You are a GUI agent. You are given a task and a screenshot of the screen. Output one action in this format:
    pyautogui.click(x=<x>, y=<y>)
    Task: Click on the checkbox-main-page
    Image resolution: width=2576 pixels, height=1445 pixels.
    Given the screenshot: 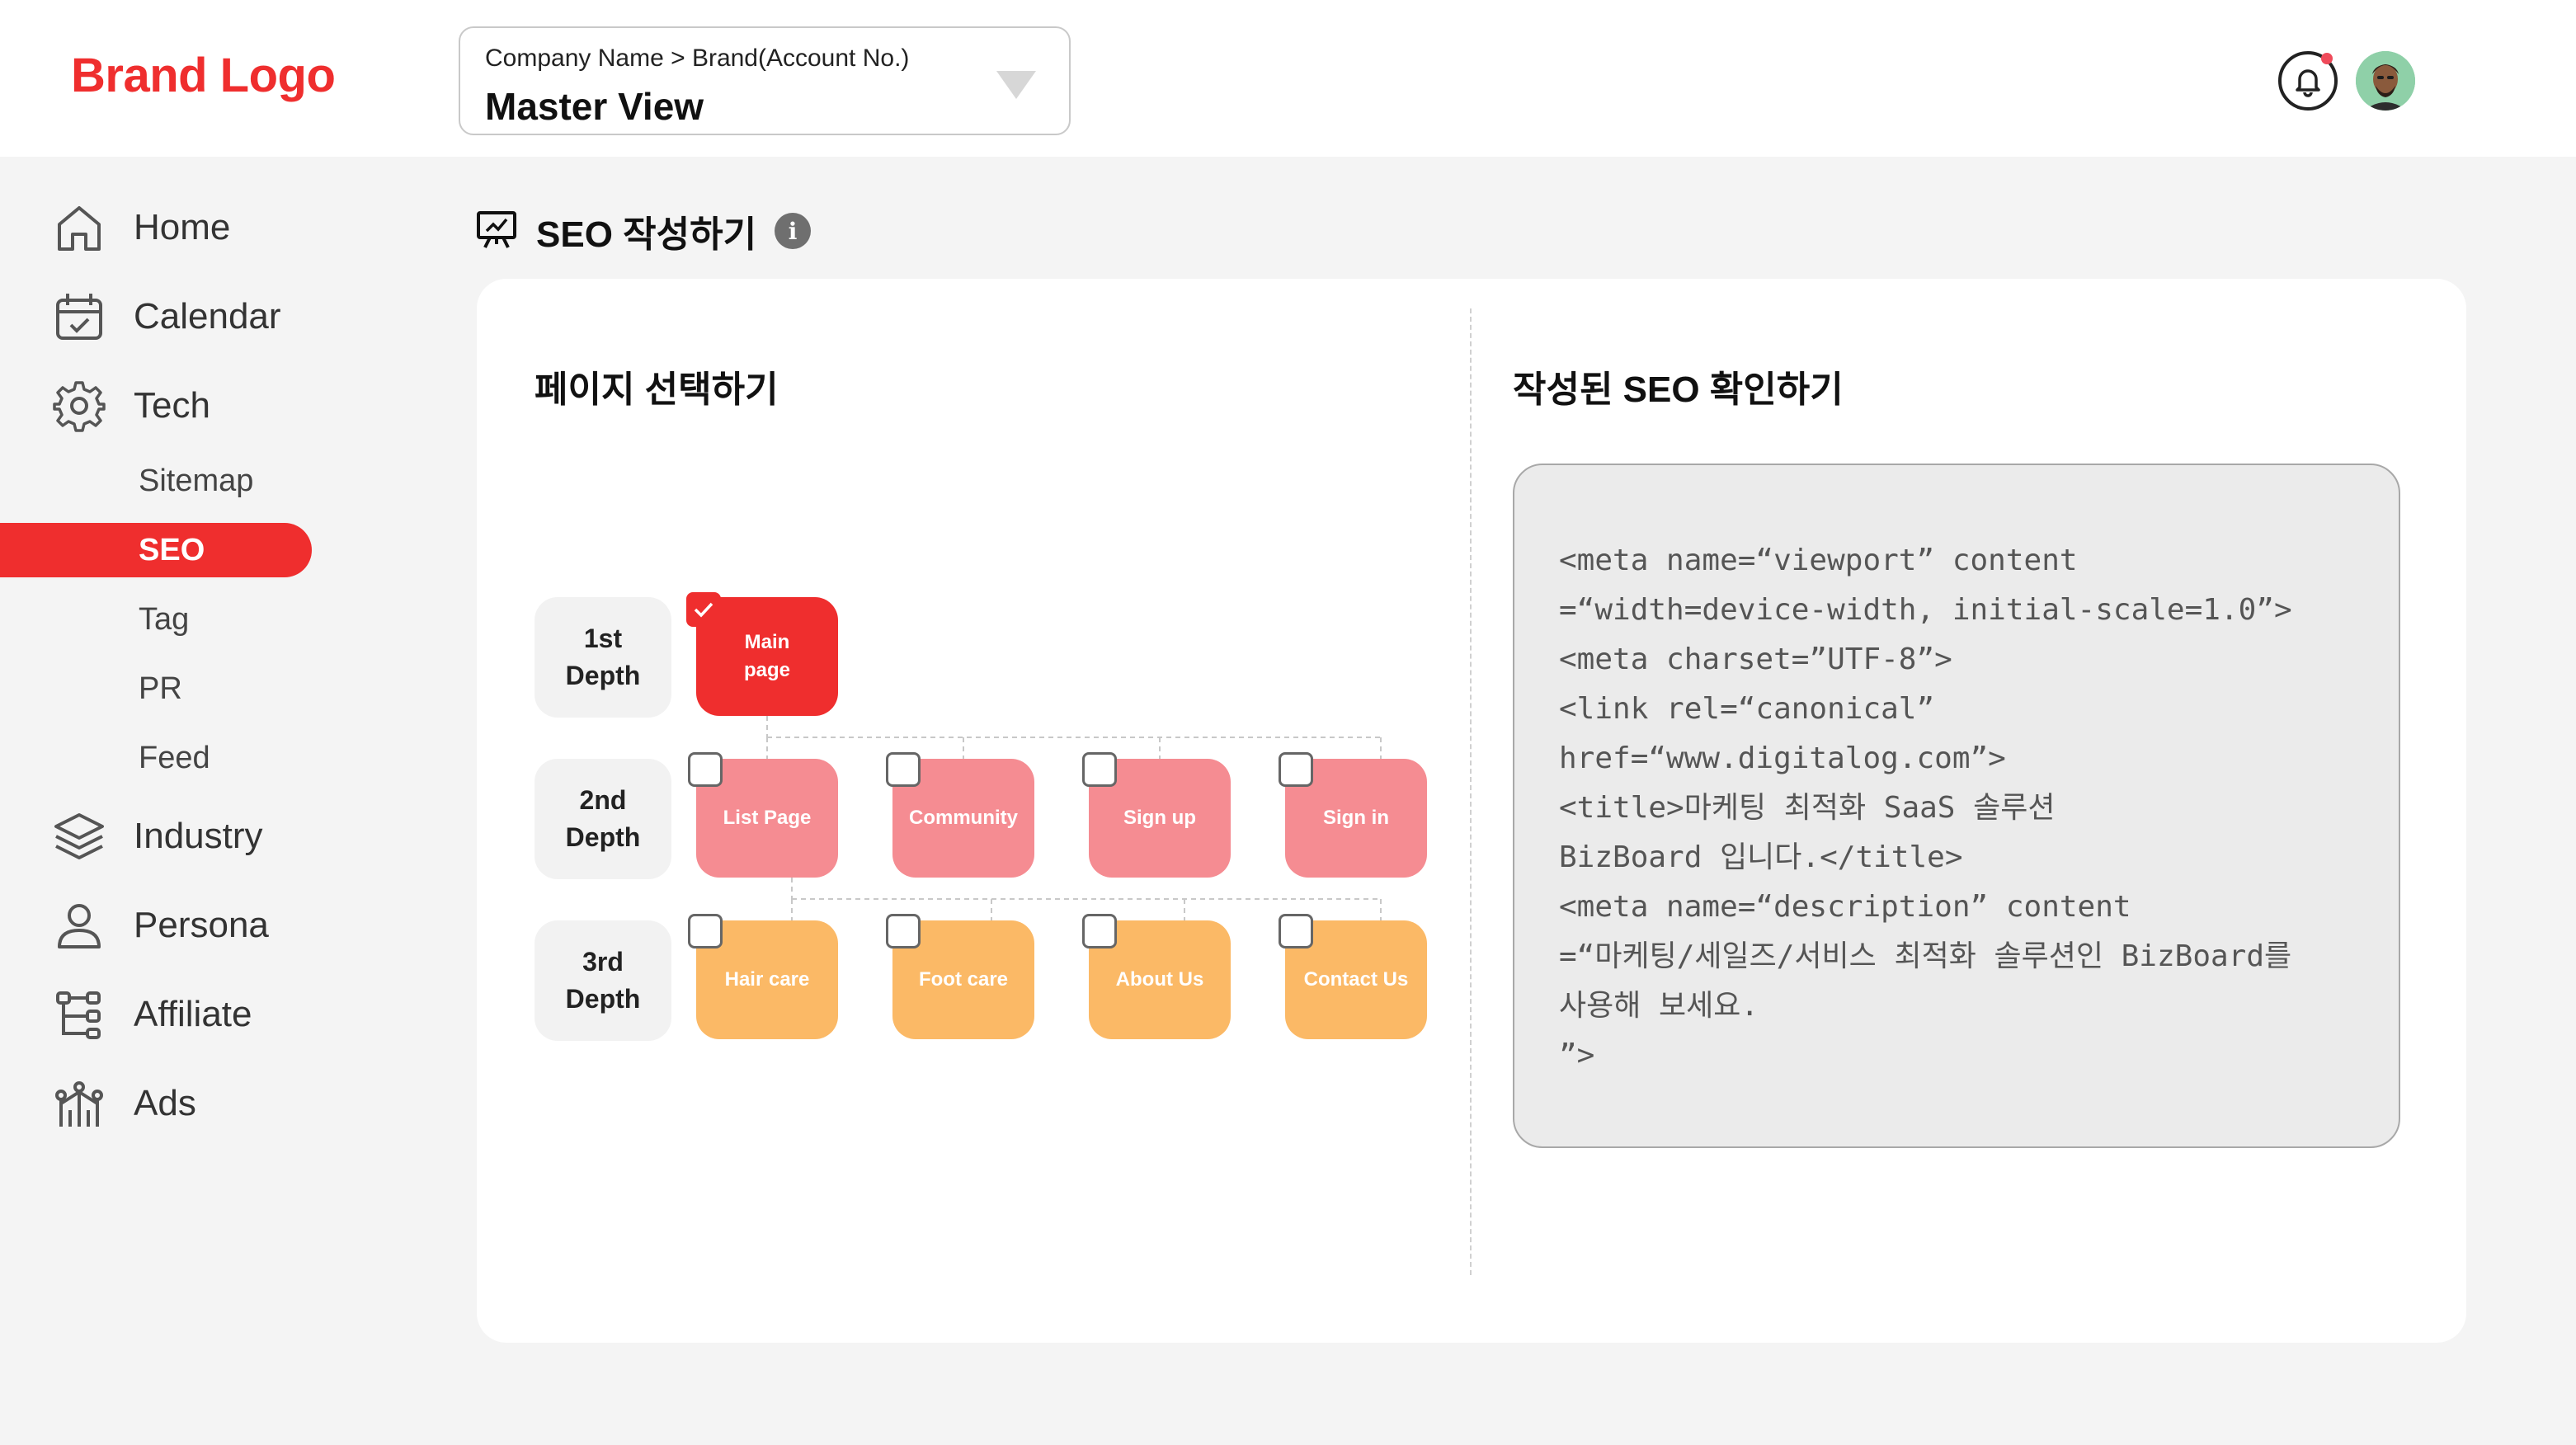 What is the action you would take?
    pyautogui.click(x=703, y=609)
    